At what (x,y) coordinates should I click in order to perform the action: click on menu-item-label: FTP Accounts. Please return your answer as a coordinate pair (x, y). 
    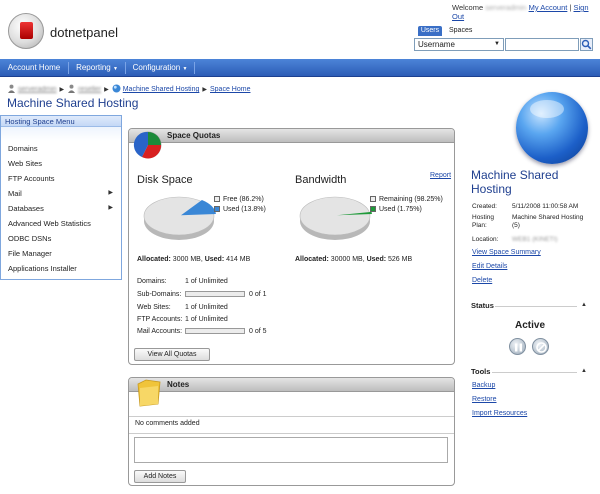
    Looking at the image, I should click on (31, 178).